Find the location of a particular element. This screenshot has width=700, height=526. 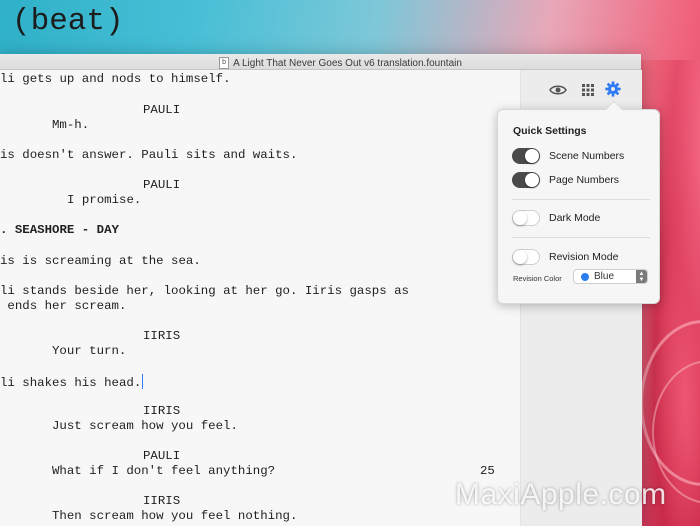

chevron-updown-icon: ▲ ▼ is located at coordinates (641, 276).